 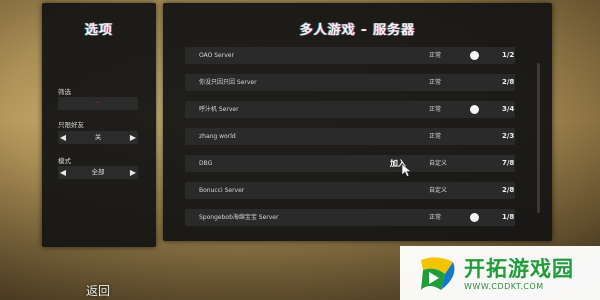 I want to click on friends-only-stepper: ◀ 关 ▶, so click(x=98, y=137).